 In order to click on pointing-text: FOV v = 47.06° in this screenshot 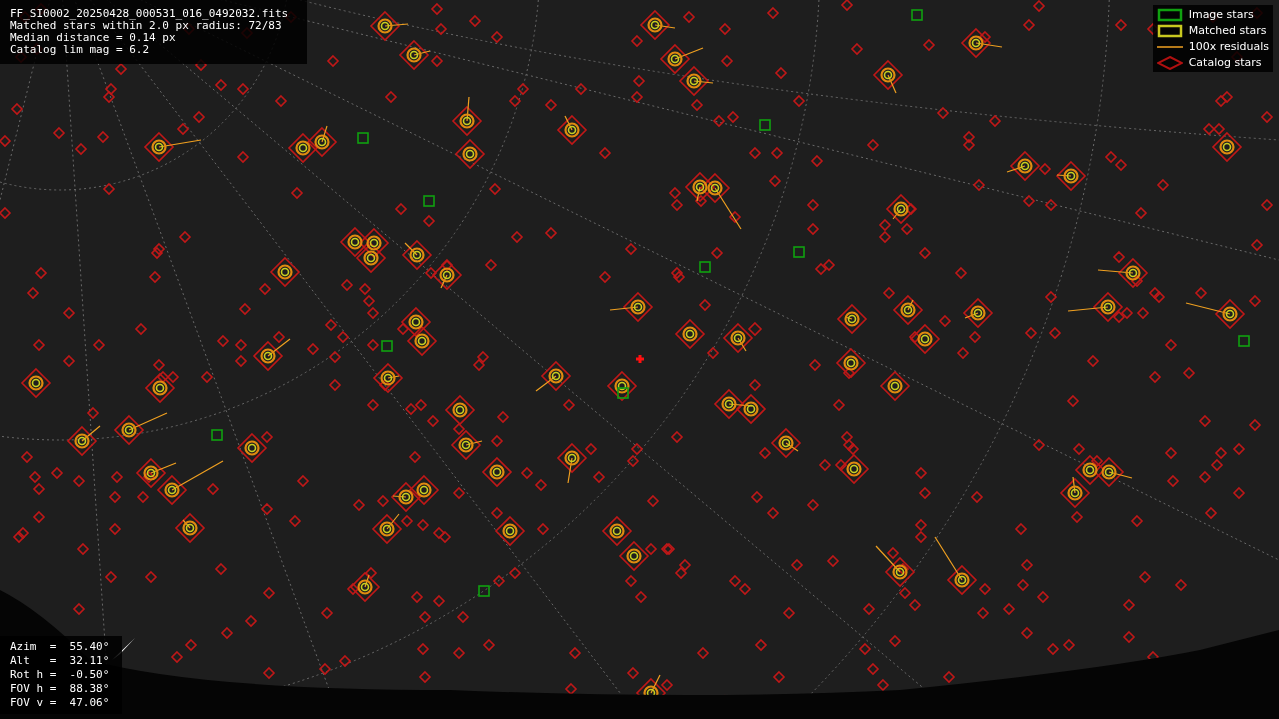, I will do `click(60, 703)`.